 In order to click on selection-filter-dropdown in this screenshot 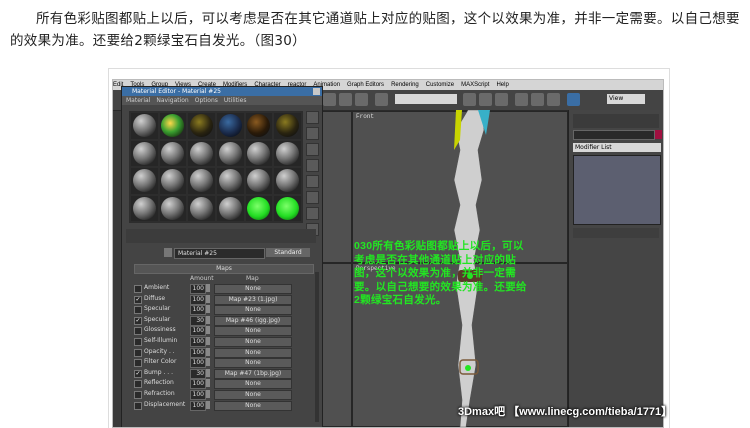, I will do `click(426, 99)`.